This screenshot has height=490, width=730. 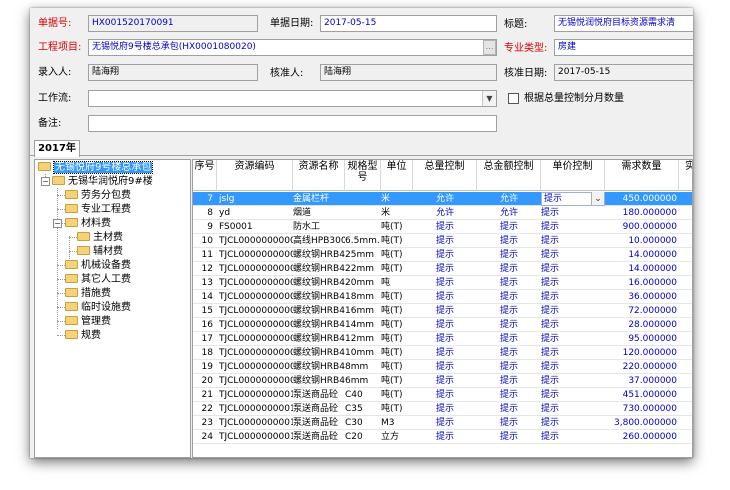 I want to click on cell-spec: 12mm, so click(x=363, y=339).